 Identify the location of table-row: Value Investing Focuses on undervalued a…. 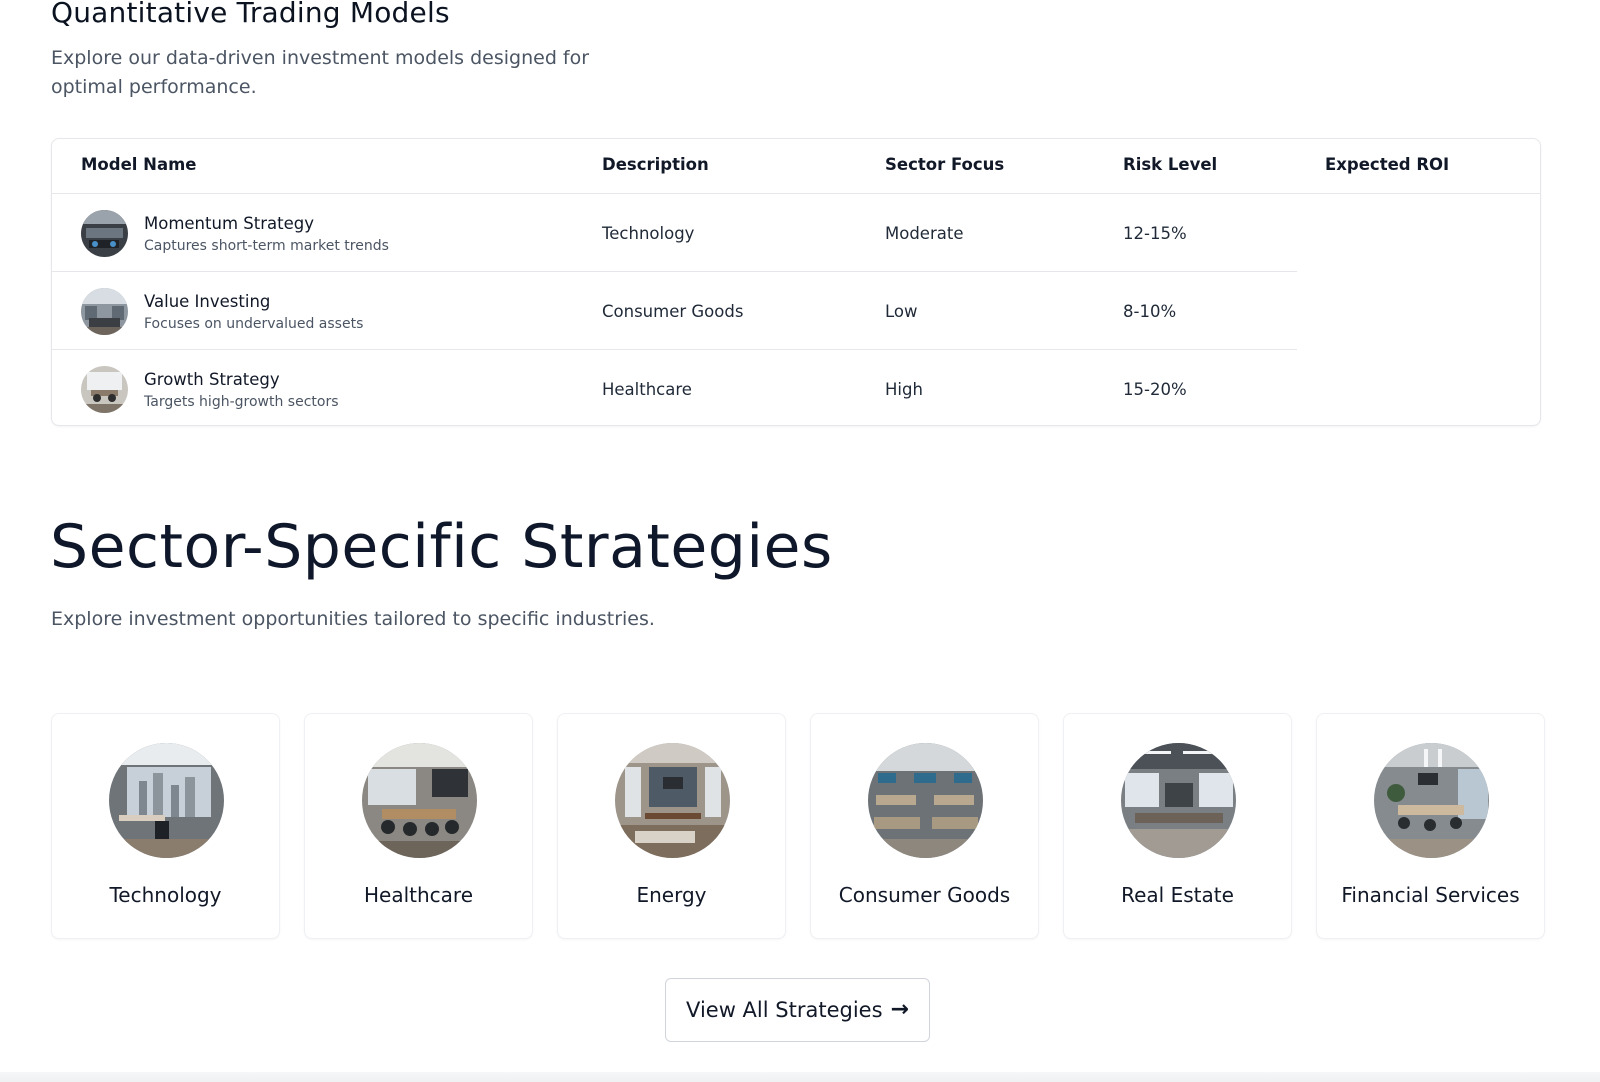
(674, 311).